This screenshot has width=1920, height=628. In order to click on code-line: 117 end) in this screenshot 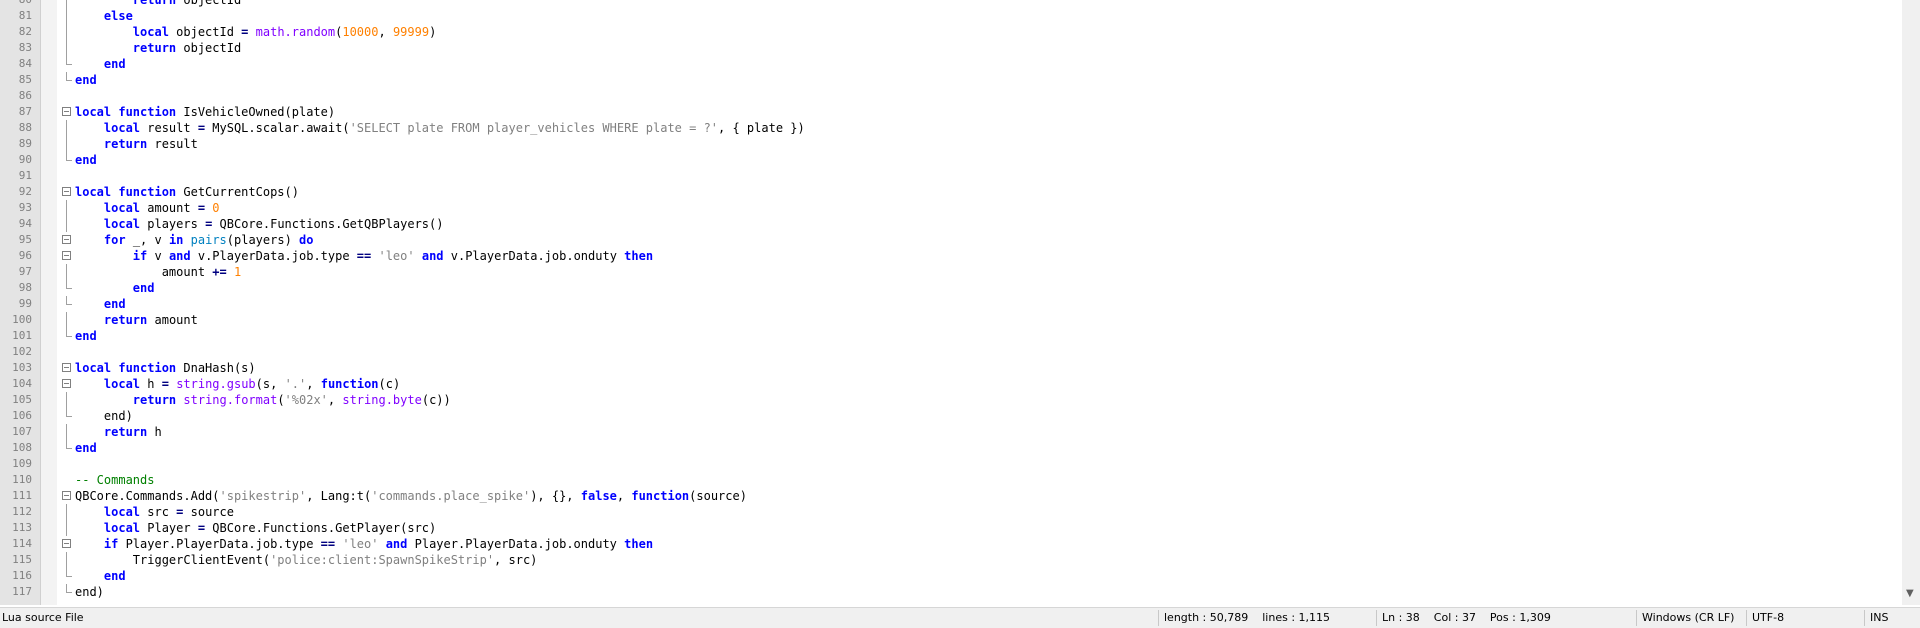, I will do `click(951, 592)`.